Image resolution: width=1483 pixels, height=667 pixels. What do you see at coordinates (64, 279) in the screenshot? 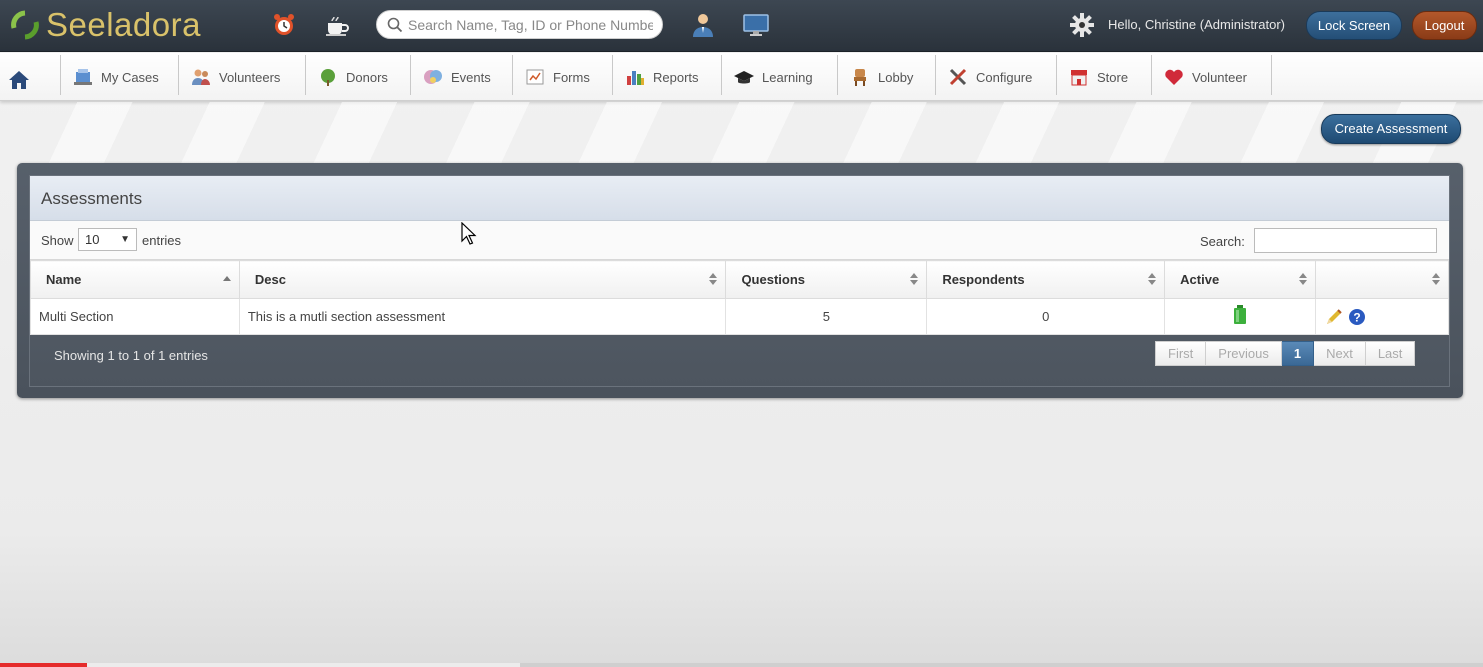
I see `col-label: Name` at bounding box center [64, 279].